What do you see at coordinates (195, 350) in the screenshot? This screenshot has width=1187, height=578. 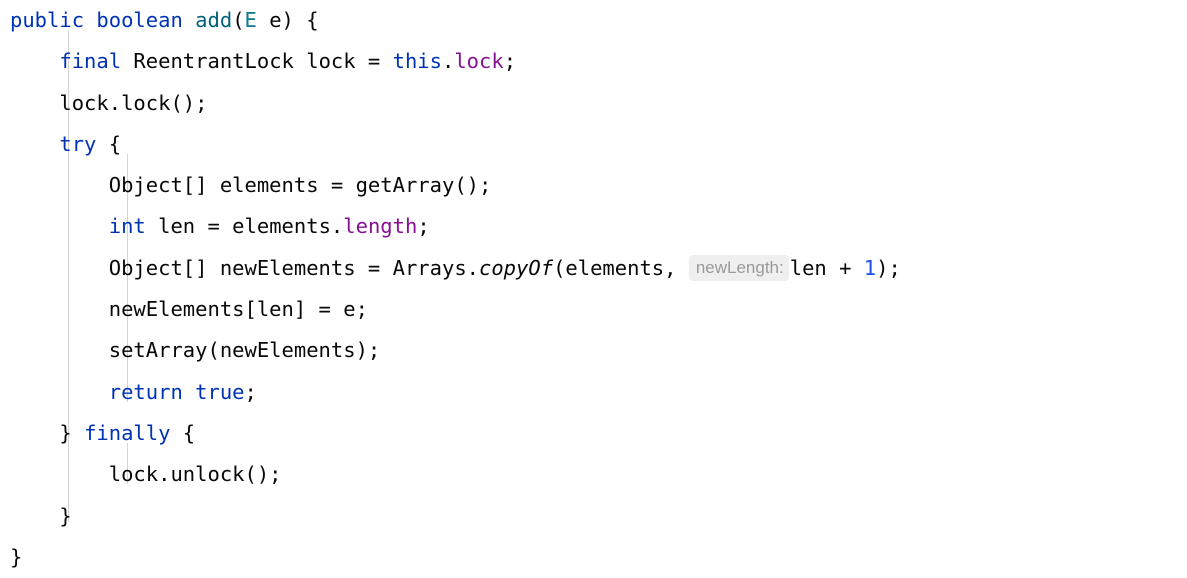 I see `code-token: setArray(newElements);` at bounding box center [195, 350].